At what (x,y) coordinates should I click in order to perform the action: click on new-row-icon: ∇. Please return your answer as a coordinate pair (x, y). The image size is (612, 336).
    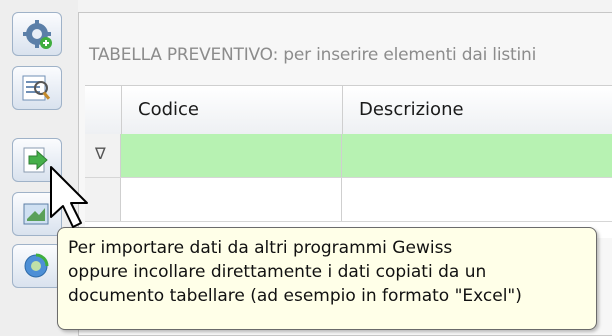
    Looking at the image, I should click on (100, 153).